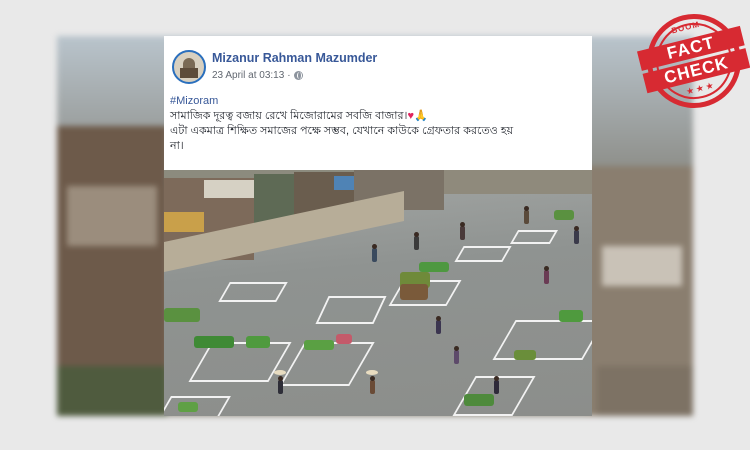 The image size is (750, 450). Describe the element at coordinates (298, 75) in the screenshot. I see `globe-icon` at that location.